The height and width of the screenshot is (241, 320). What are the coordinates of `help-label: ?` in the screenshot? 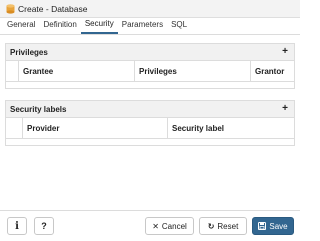 It's located at (44, 226).